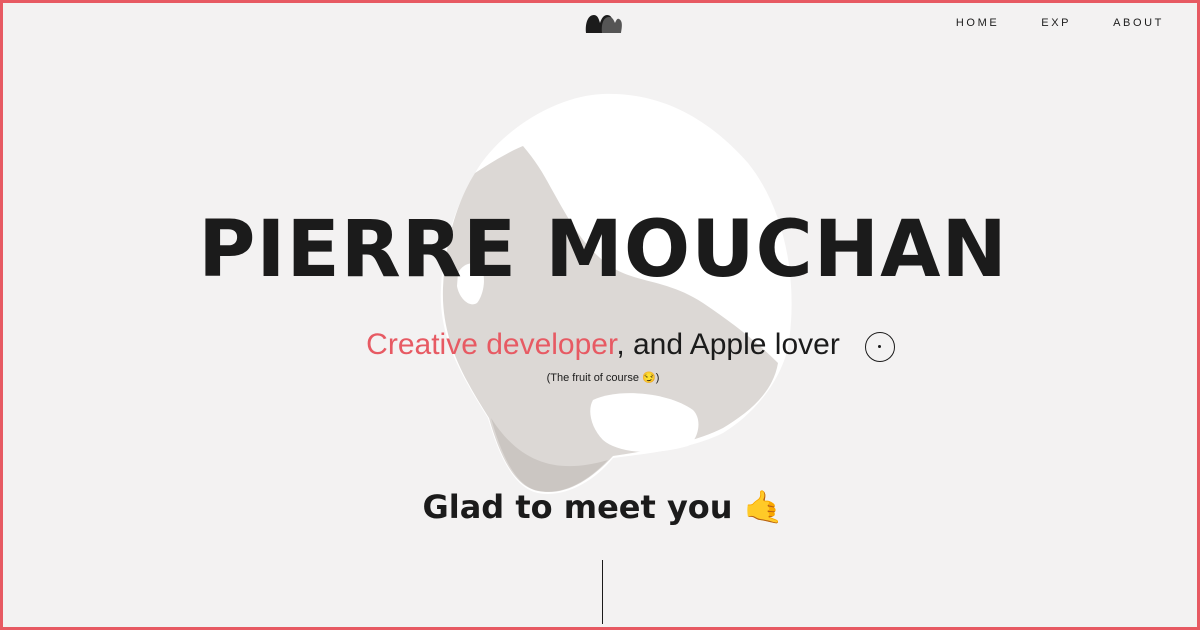 The width and height of the screenshot is (1200, 630). I want to click on greeting-text: Glad to meet you, so click(577, 507).